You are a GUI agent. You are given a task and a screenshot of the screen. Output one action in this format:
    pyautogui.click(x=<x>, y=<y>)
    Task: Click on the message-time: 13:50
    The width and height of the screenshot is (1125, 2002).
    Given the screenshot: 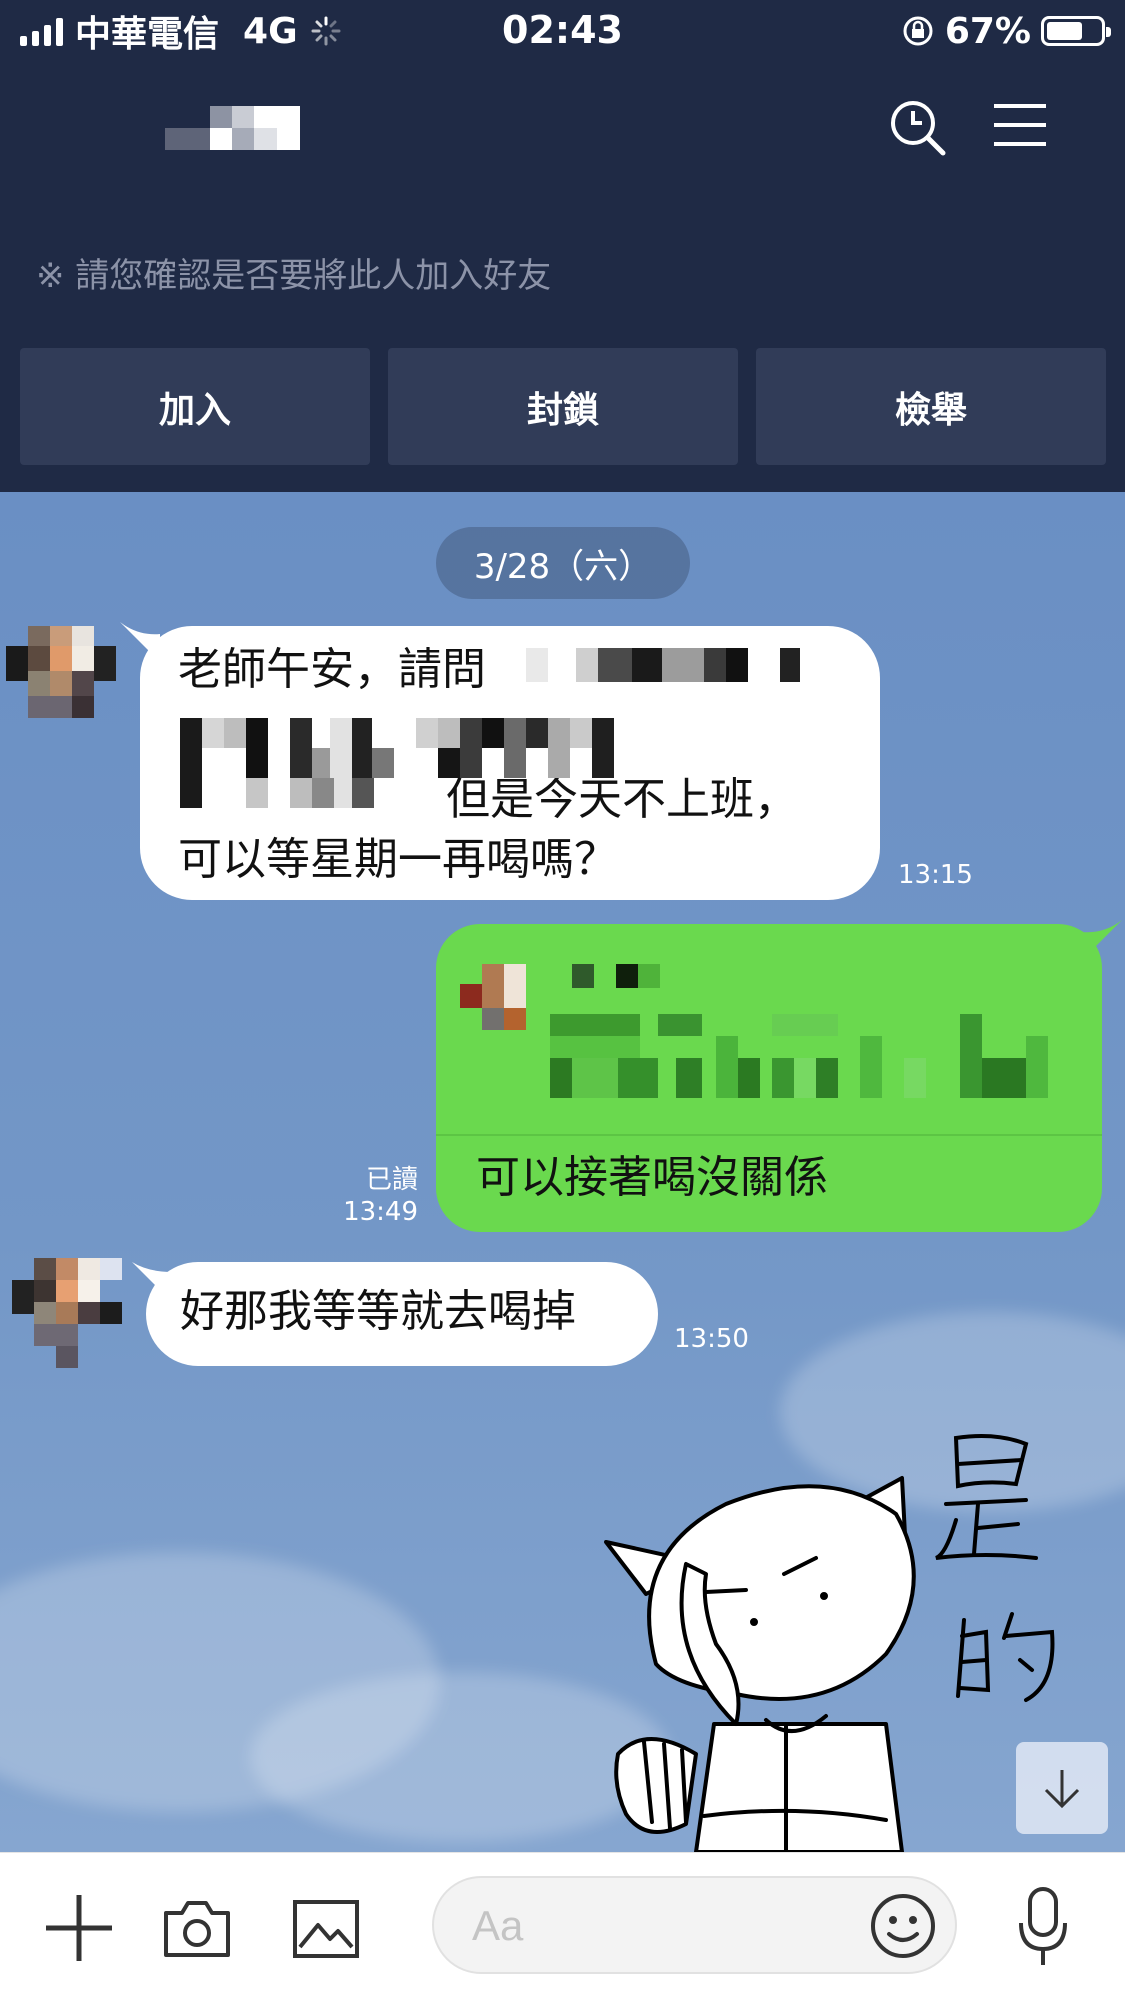 What is the action you would take?
    pyautogui.click(x=711, y=1339)
    